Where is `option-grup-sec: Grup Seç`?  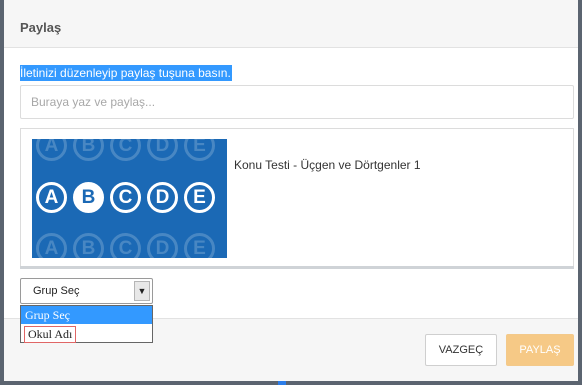 option-grup-sec: Grup Seç is located at coordinates (86, 315).